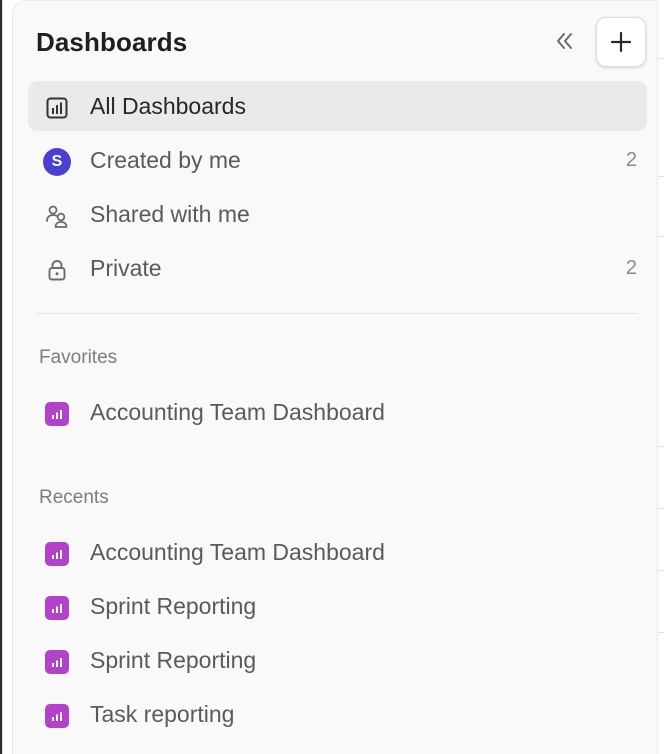 This screenshot has height=754, width=664. What do you see at coordinates (337, 106) in the screenshot?
I see `nav-item-all-dashboards: All Dashboards` at bounding box center [337, 106].